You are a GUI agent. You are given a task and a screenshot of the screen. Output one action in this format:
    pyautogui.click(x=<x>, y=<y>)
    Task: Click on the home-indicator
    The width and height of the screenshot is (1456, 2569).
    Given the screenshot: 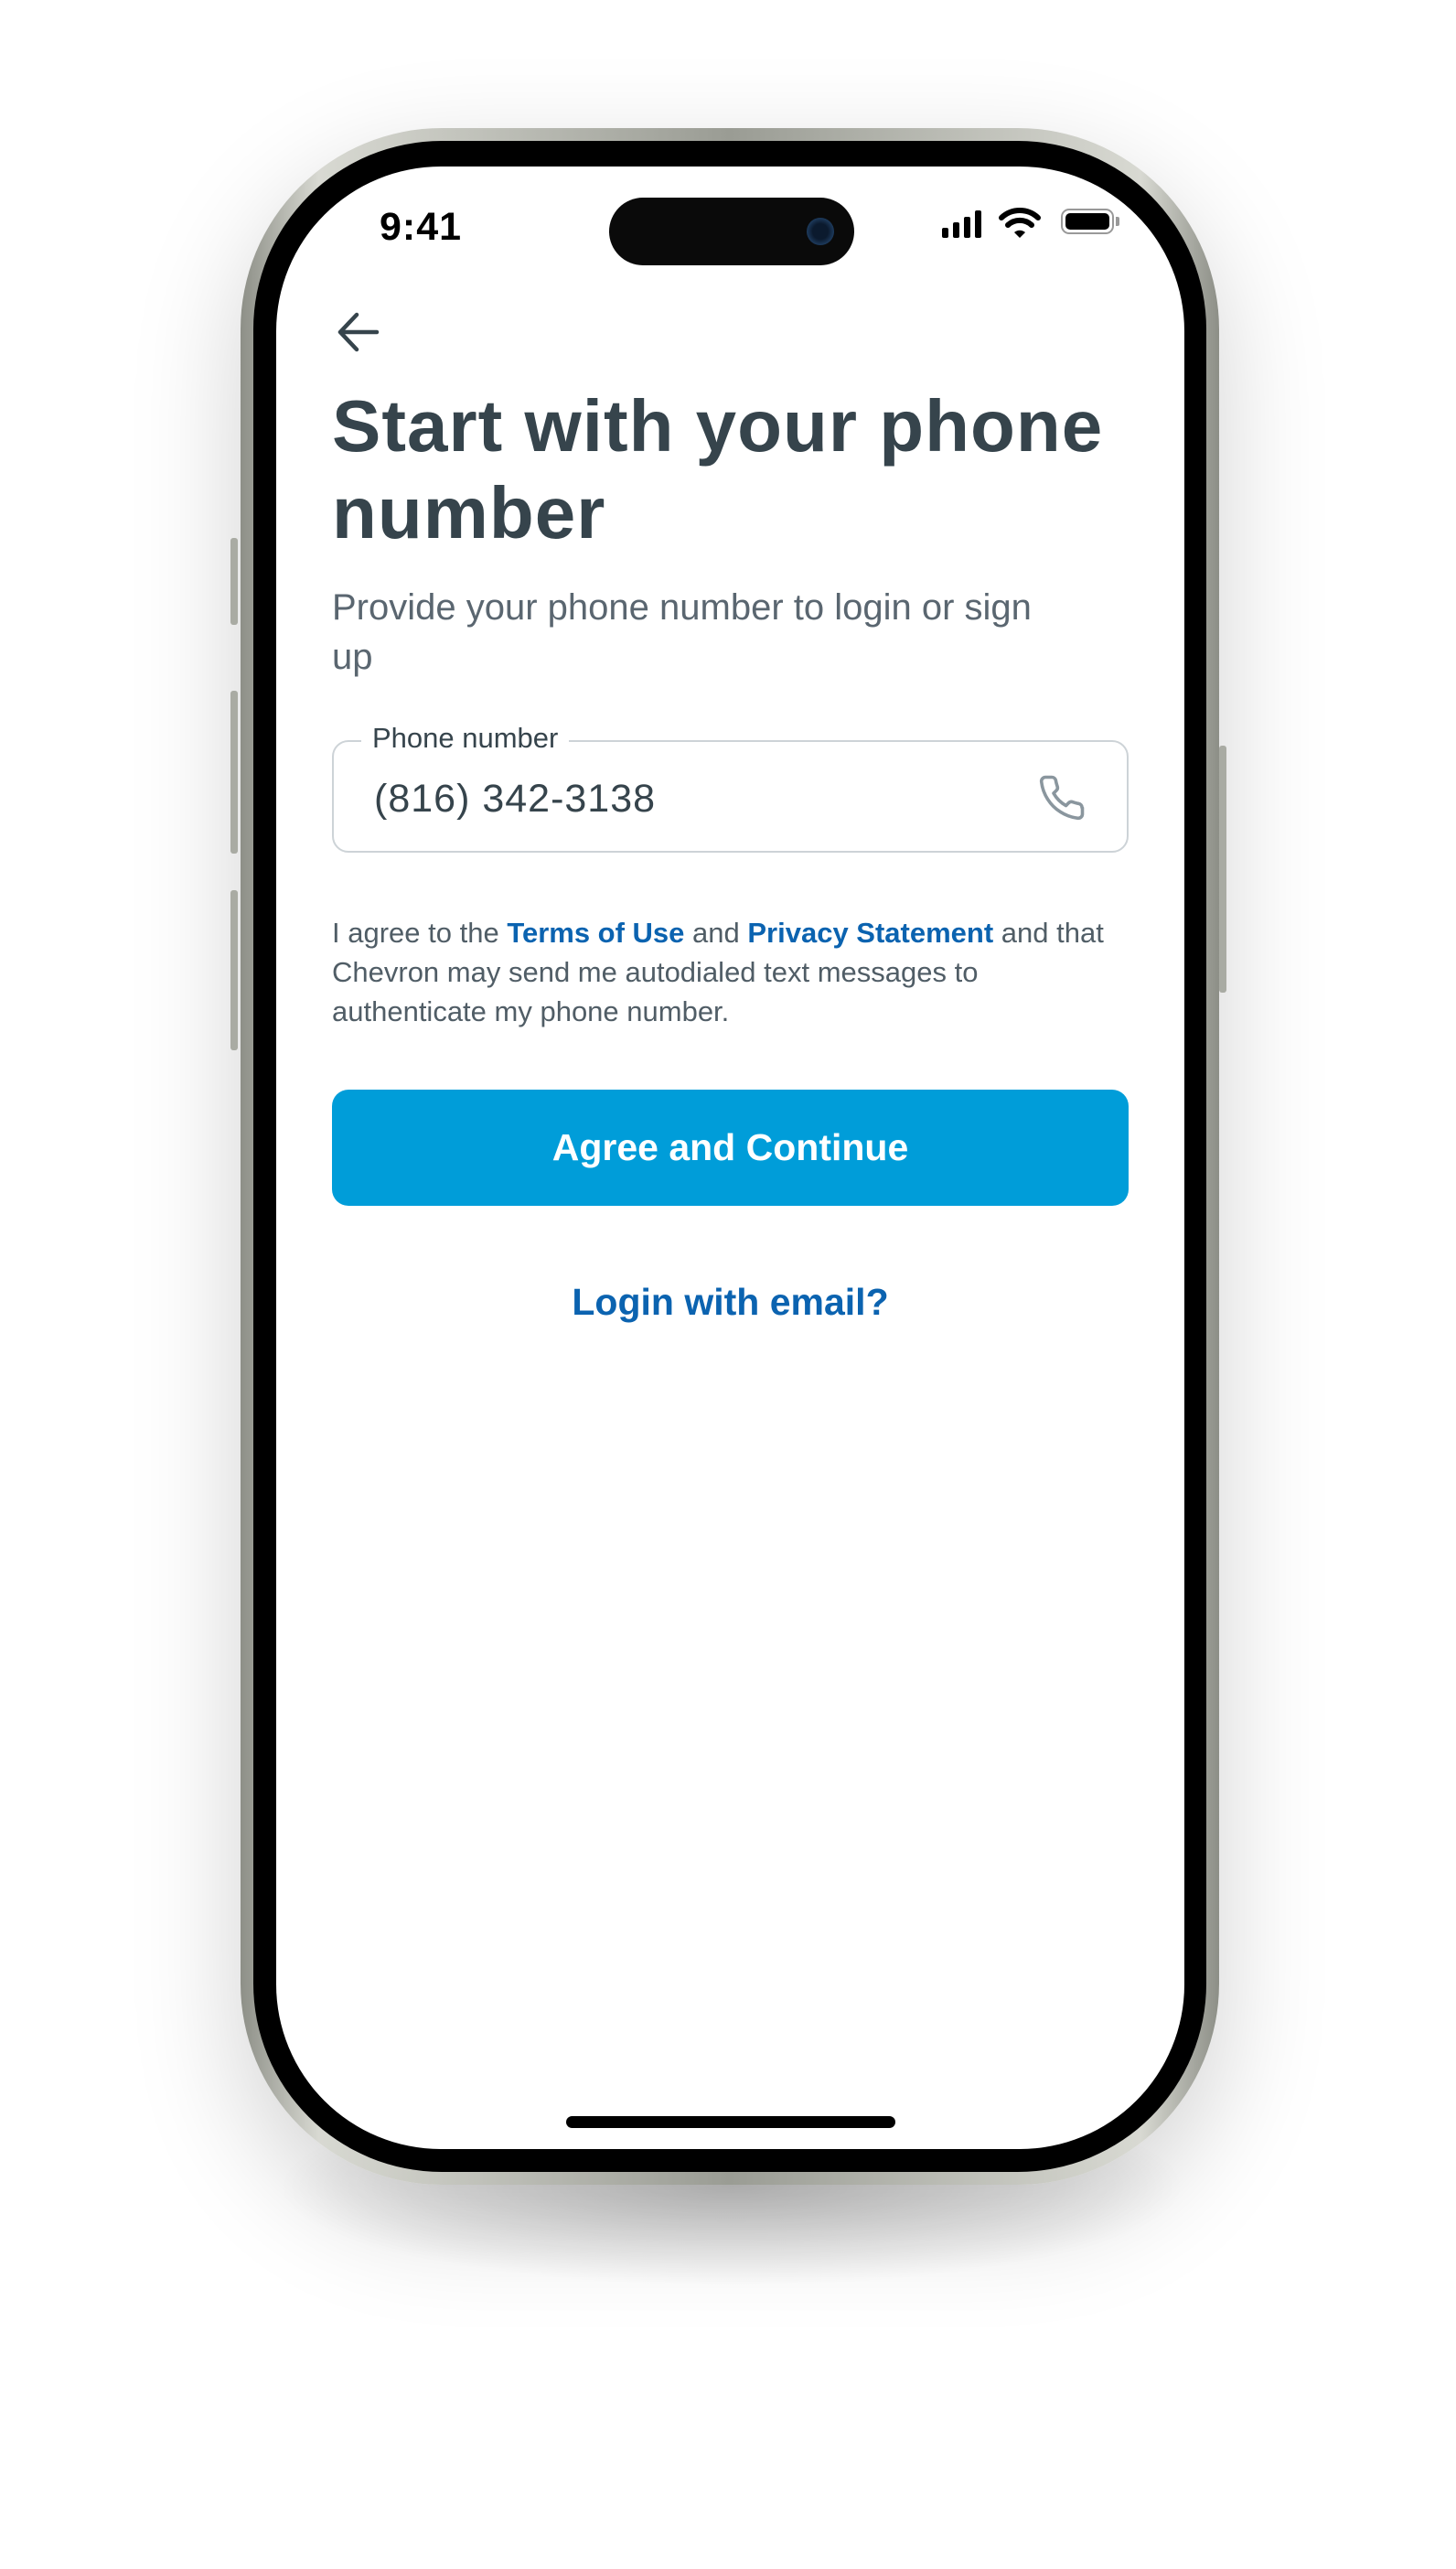 What is the action you would take?
    pyautogui.click(x=730, y=2122)
    